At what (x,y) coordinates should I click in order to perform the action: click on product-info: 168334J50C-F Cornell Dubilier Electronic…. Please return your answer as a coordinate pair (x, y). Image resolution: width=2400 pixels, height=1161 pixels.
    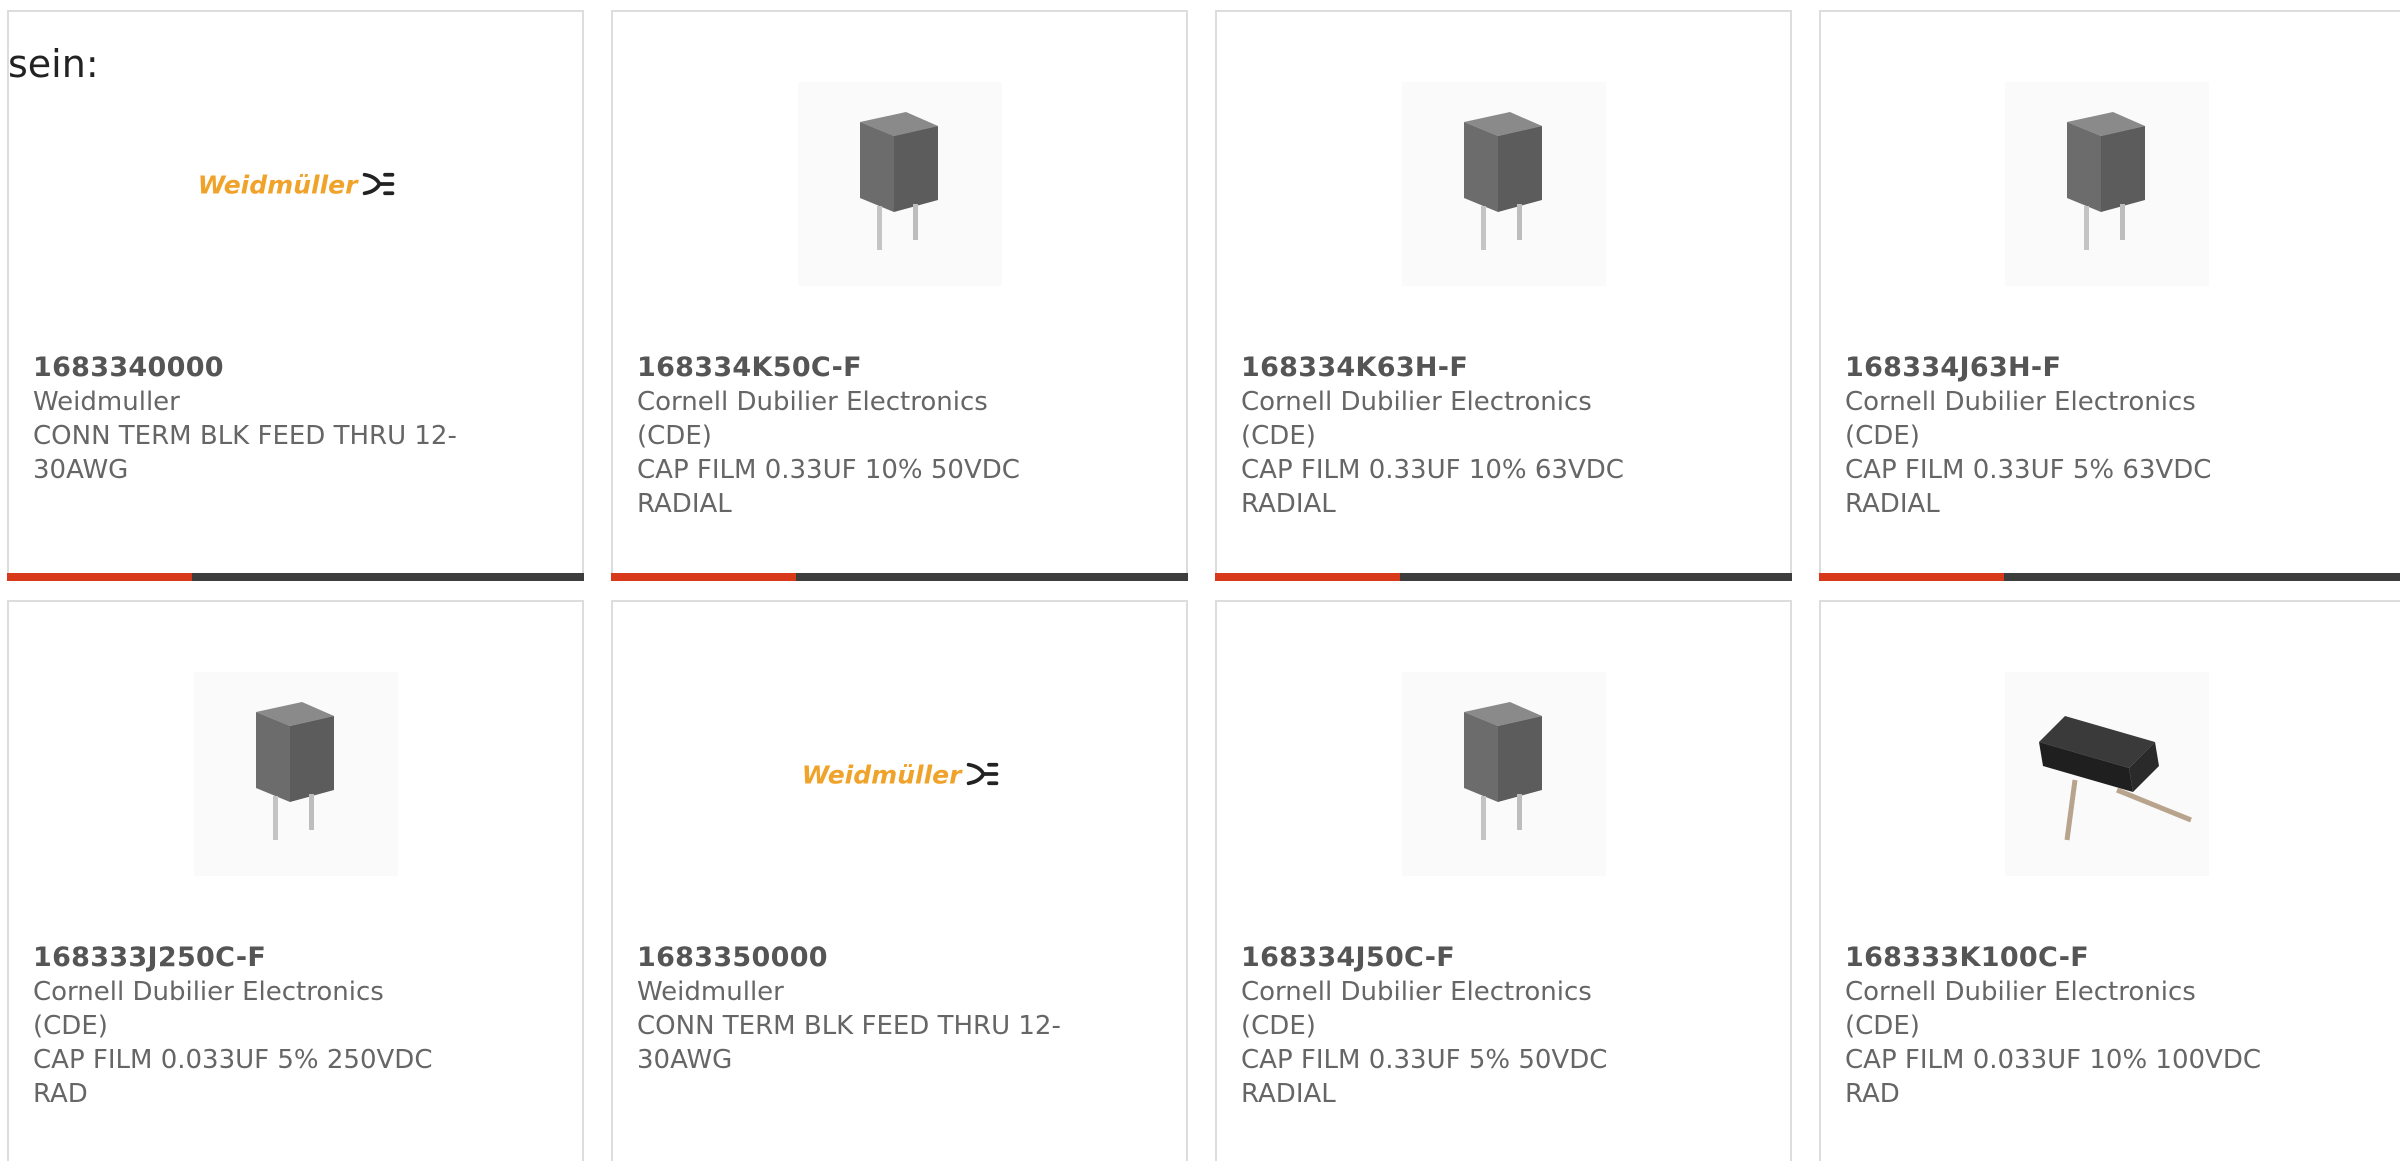
    Looking at the image, I should click on (1456, 1026).